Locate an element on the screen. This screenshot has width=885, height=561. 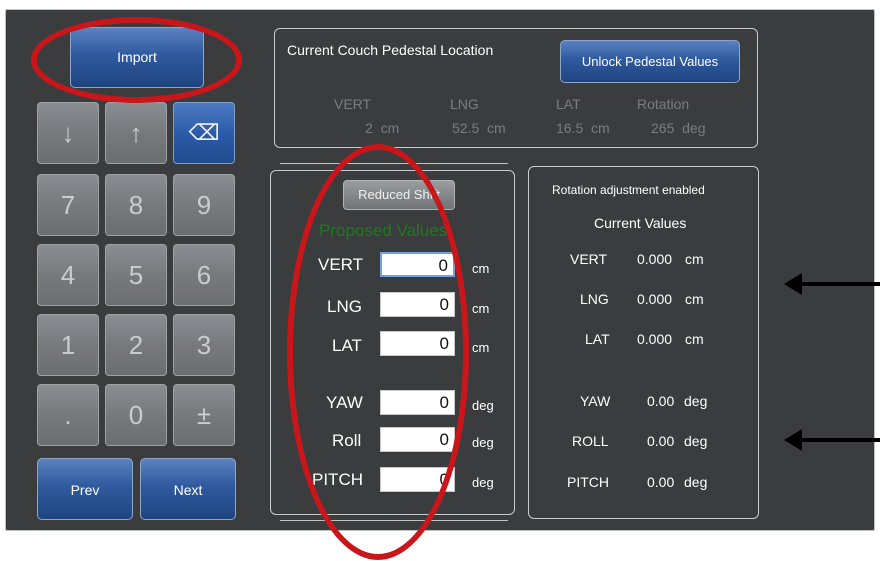
proposed-unit-lng: cm is located at coordinates (481, 308).